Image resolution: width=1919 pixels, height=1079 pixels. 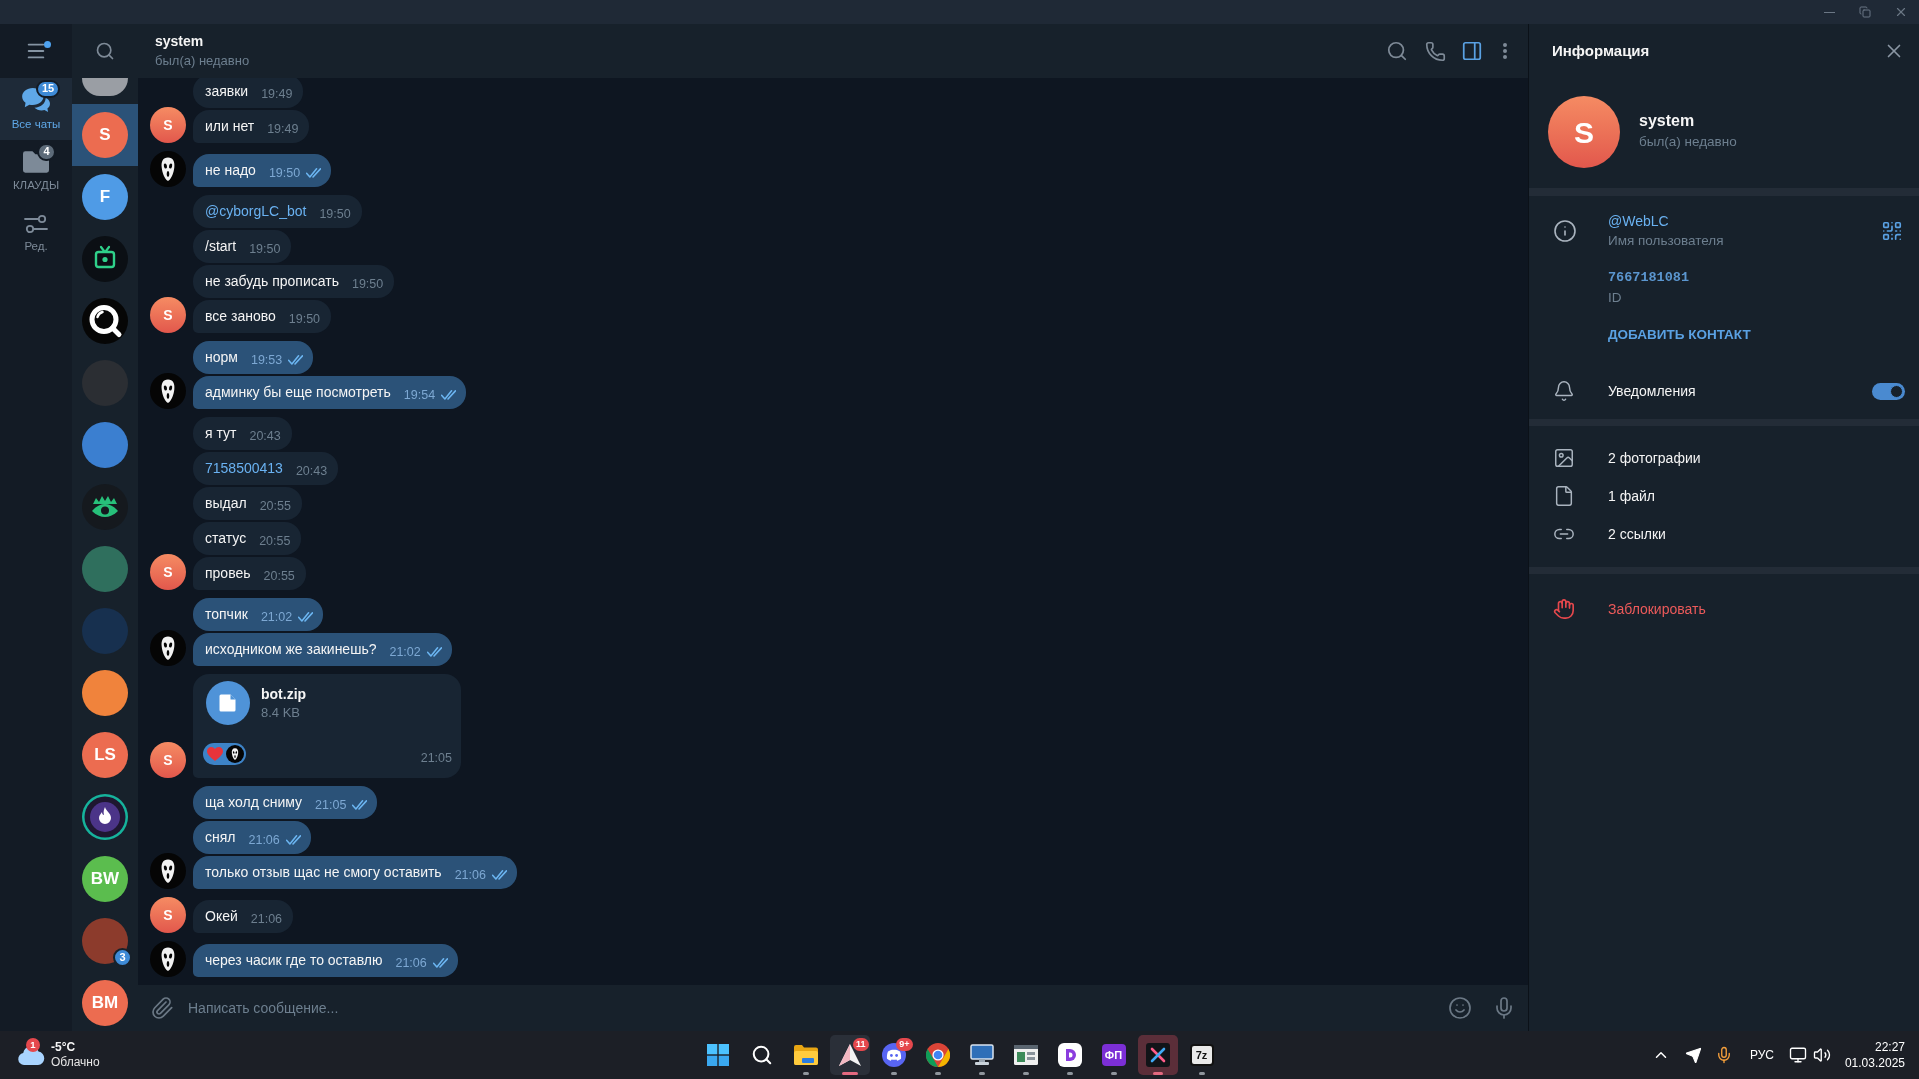 What do you see at coordinates (240, 316) in the screenshot?
I see `message-text: все заново` at bounding box center [240, 316].